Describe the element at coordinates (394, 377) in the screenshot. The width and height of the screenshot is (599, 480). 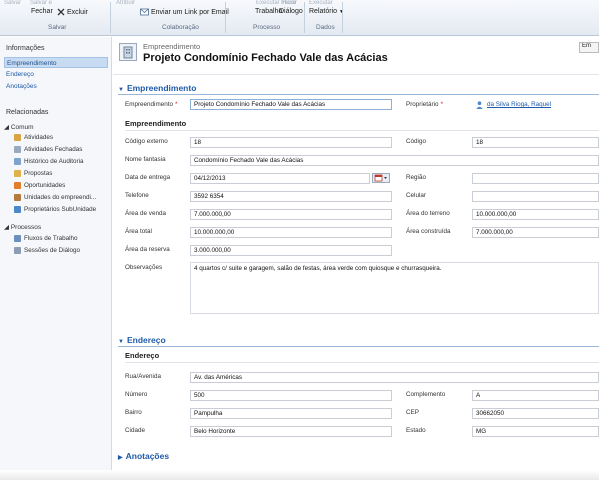
I see `street-field: Av. das Américas` at that location.